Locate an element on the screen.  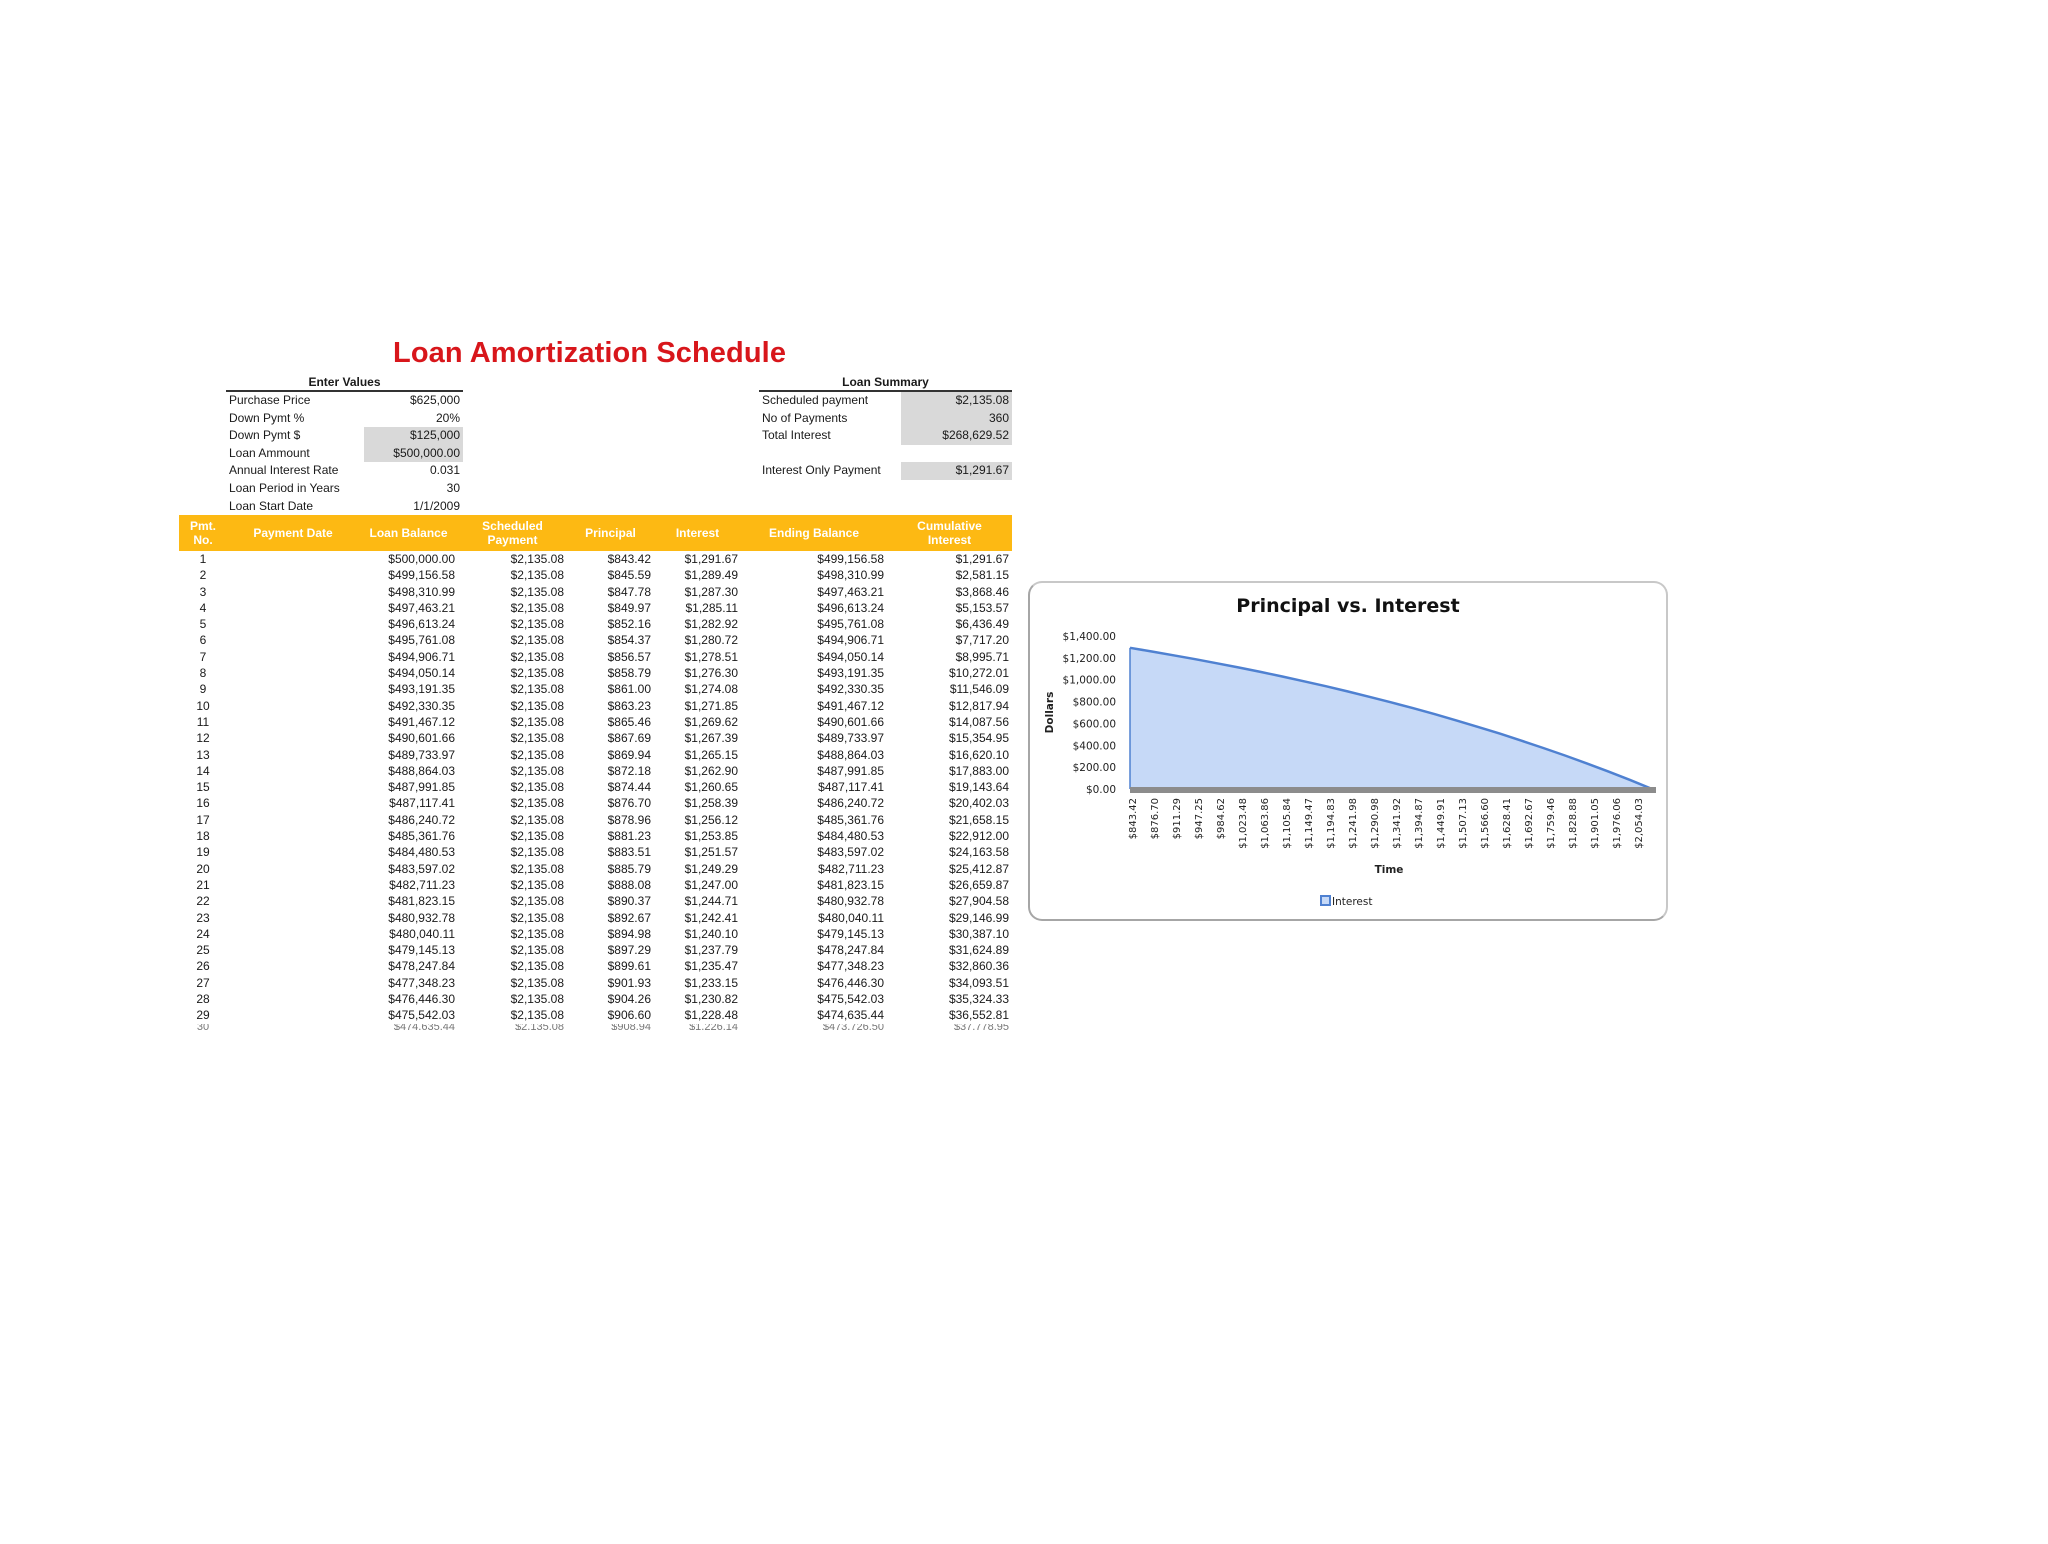
cell-loan-balance: $497,463.21 is located at coordinates (408, 608).